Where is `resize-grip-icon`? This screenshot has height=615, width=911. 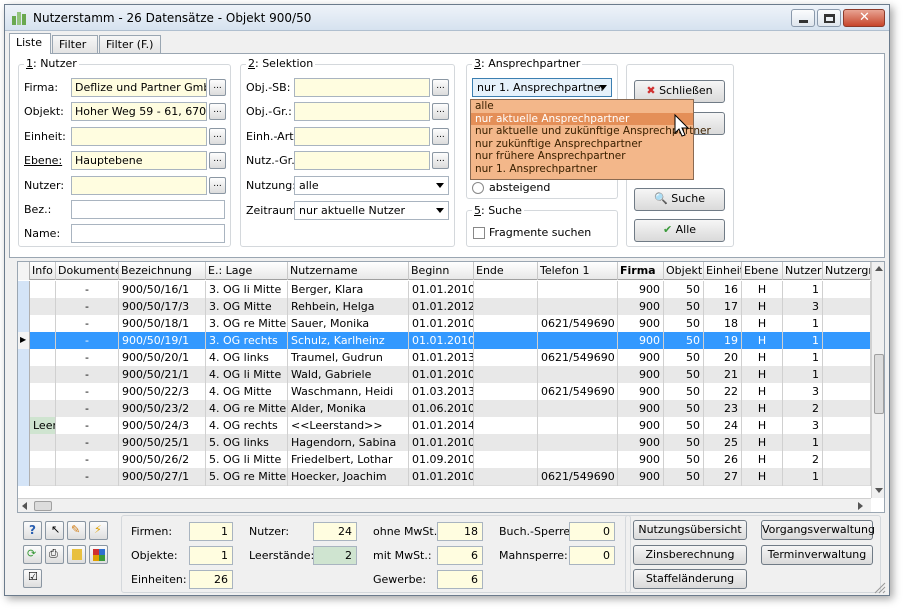
resize-grip-icon is located at coordinates (880, 588).